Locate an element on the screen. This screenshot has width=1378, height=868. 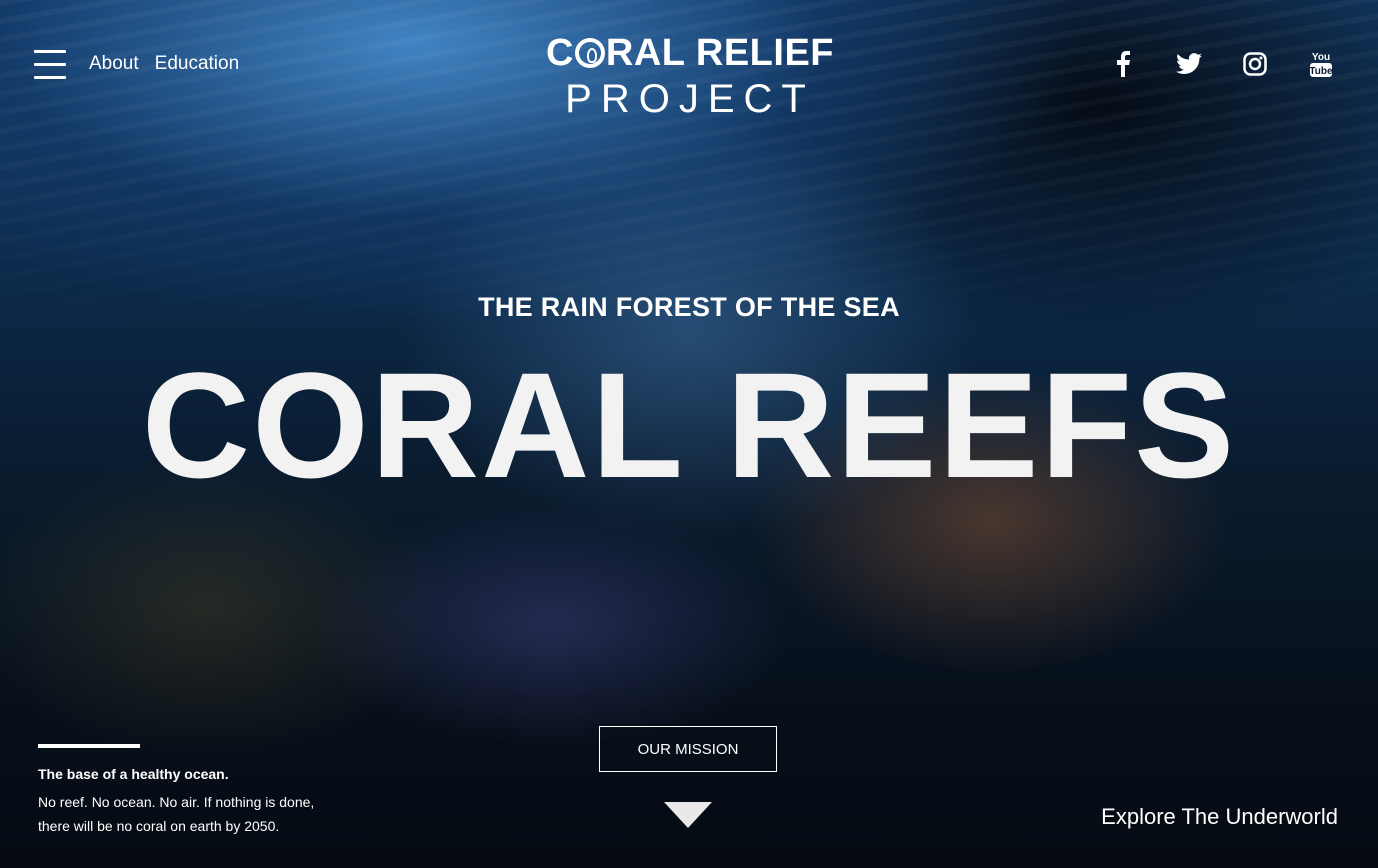
nav-about-link: About is located at coordinates (114, 64).